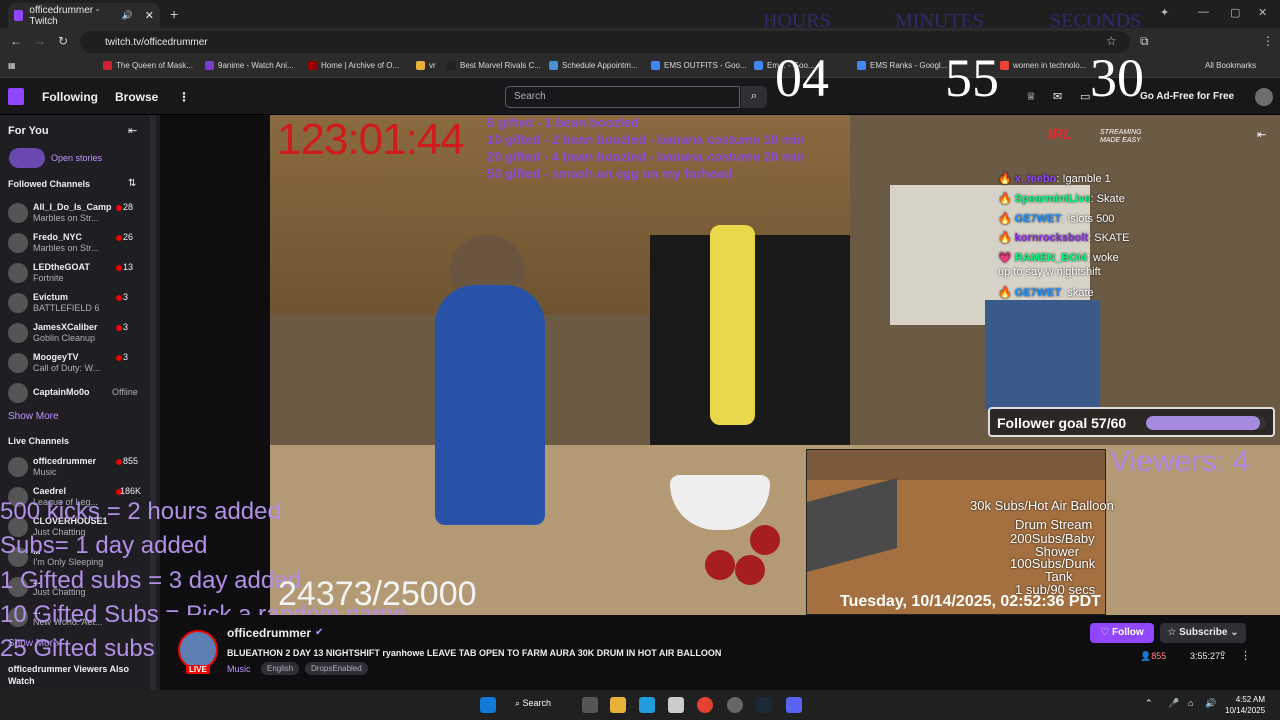 The image size is (1280, 720). Describe the element at coordinates (75, 274) in the screenshot. I see `followed-channel: LEDtheGOAT Fortnite 13` at that location.